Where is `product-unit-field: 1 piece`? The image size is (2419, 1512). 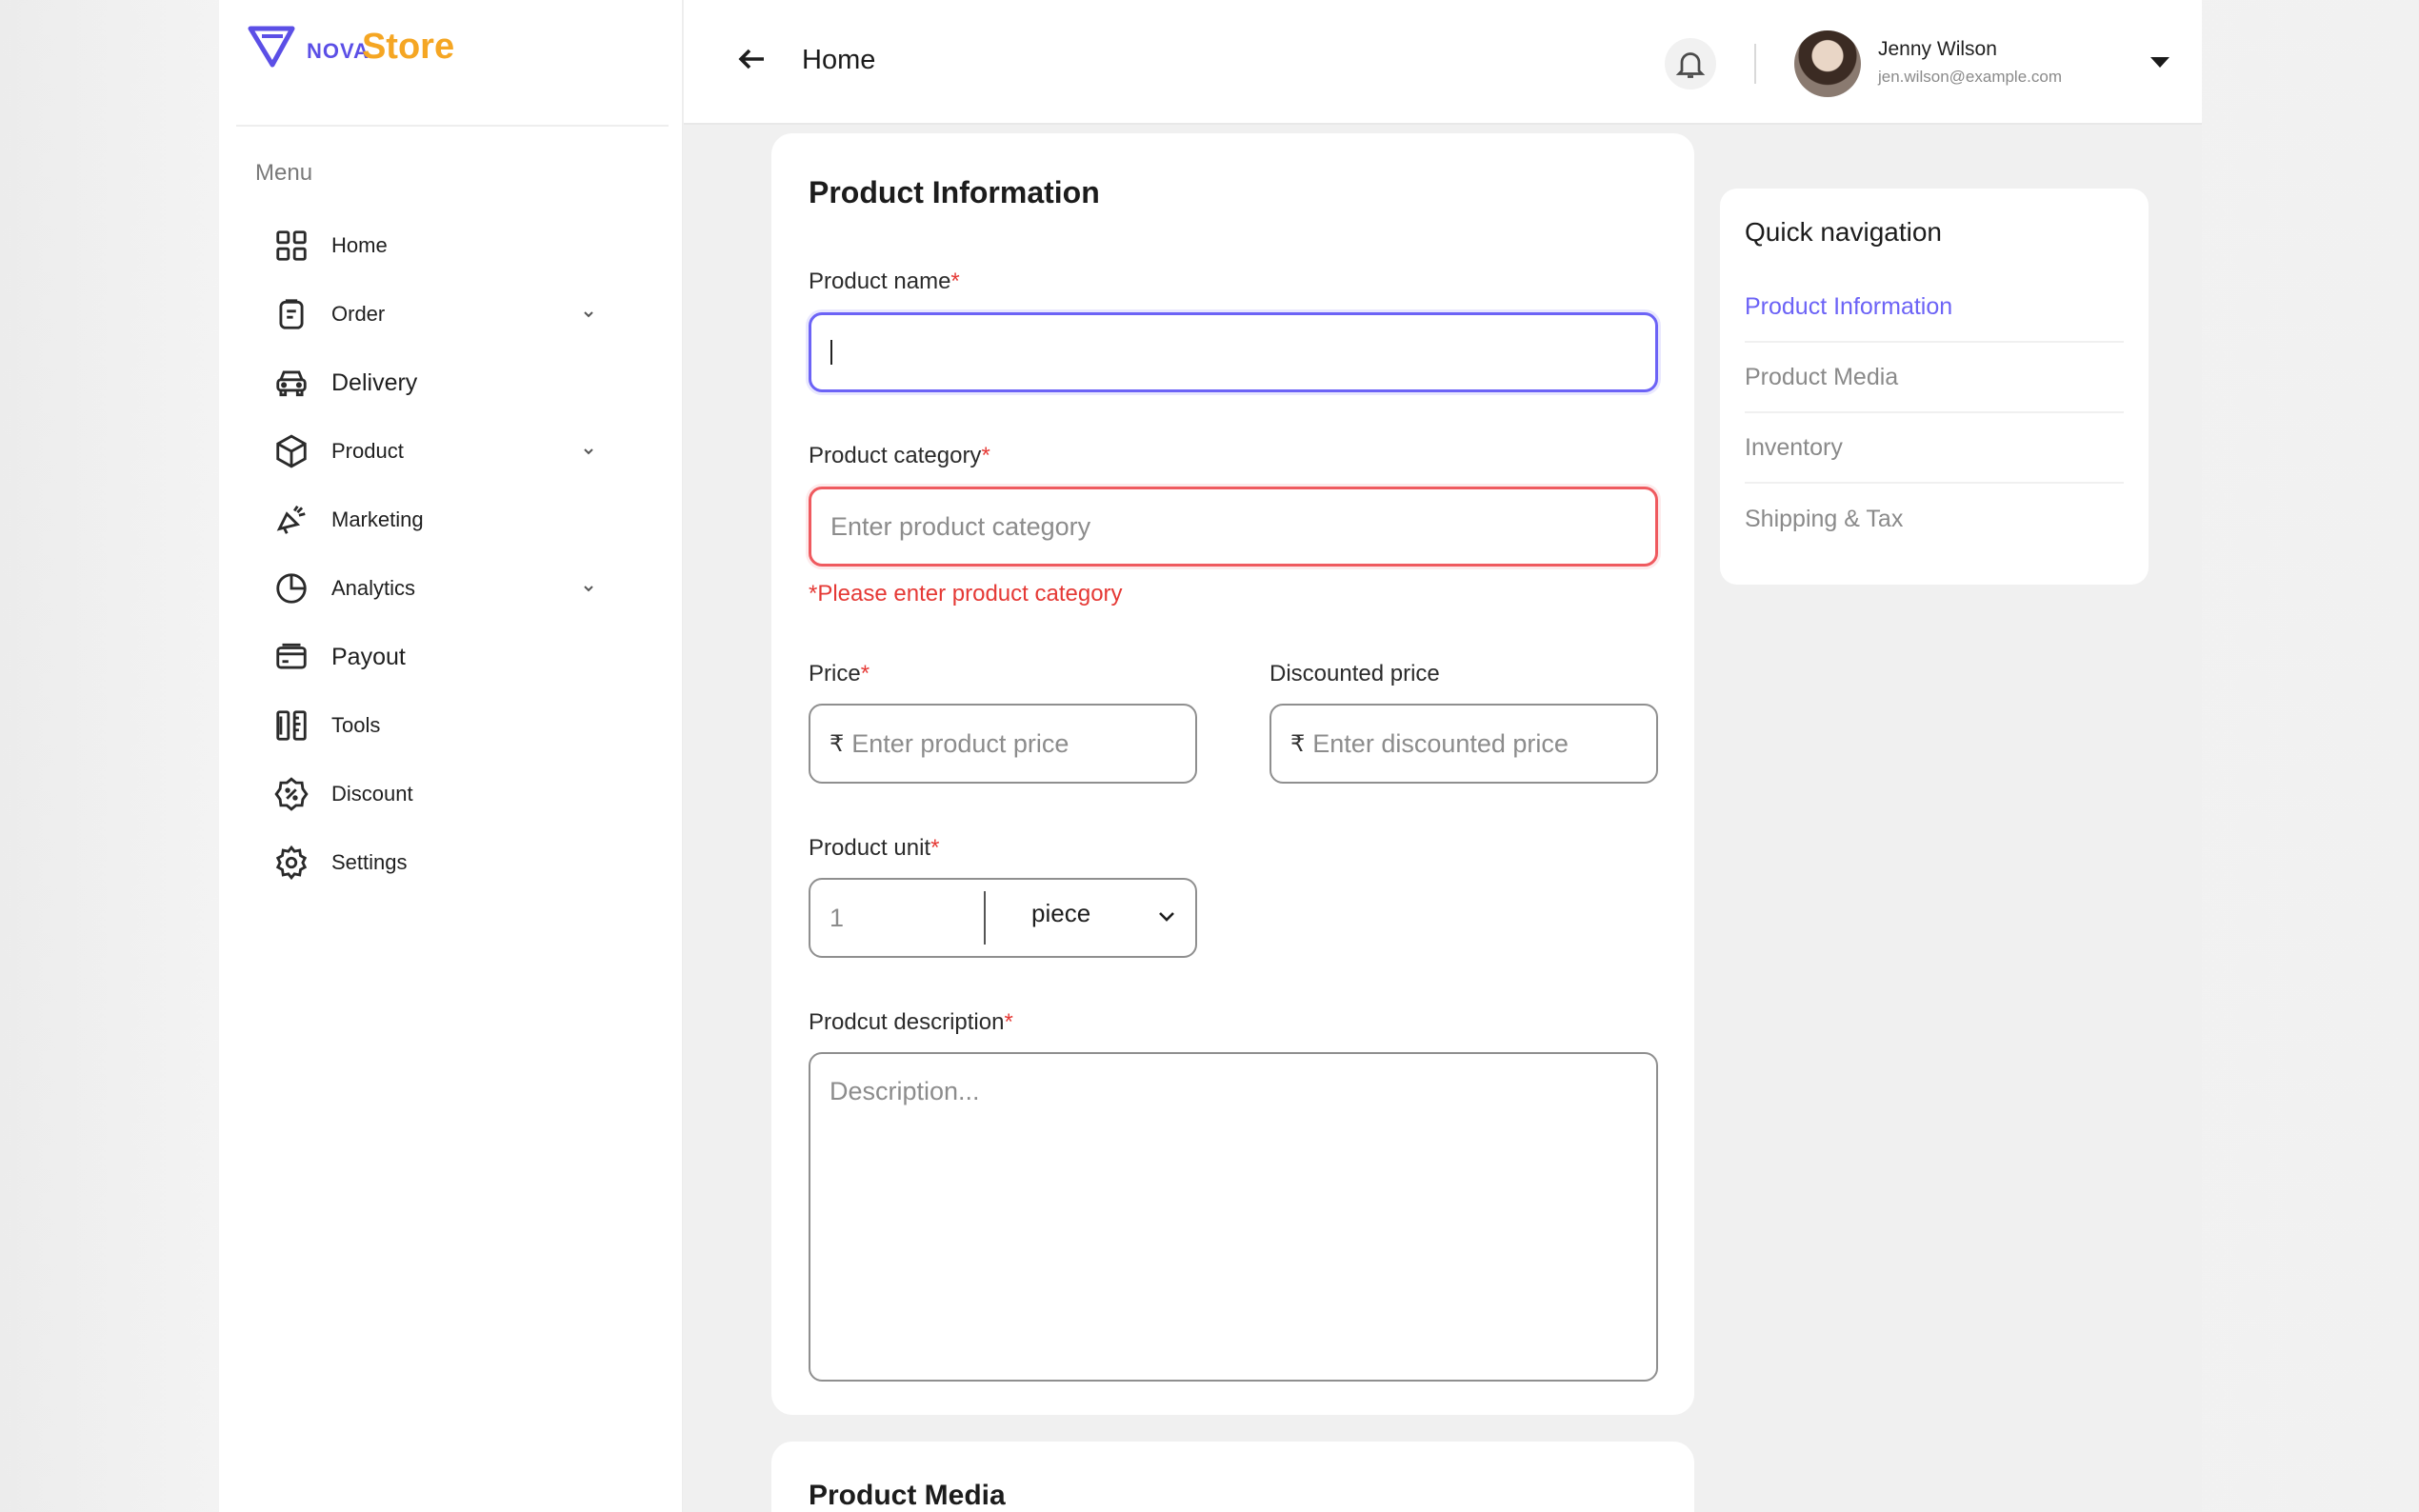
product-unit-field: 1 piece is located at coordinates (1003, 918).